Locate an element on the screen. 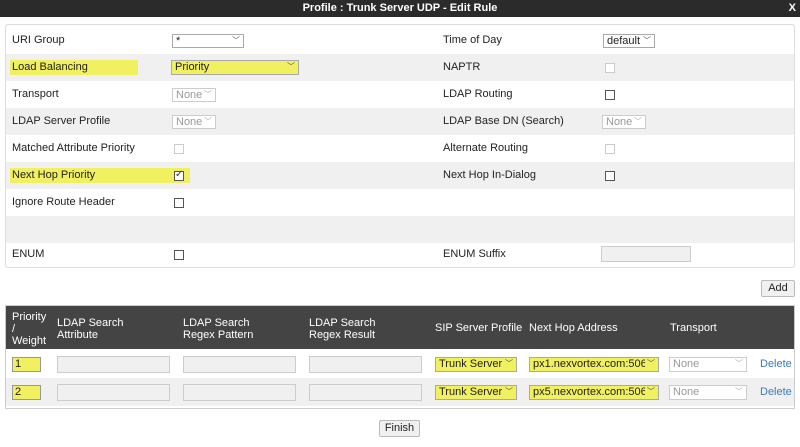 Image resolution: width=800 pixels, height=447 pixels. next-hop-address-select: px1.nexvortex.com:5060 ﹀ is located at coordinates (594, 364).